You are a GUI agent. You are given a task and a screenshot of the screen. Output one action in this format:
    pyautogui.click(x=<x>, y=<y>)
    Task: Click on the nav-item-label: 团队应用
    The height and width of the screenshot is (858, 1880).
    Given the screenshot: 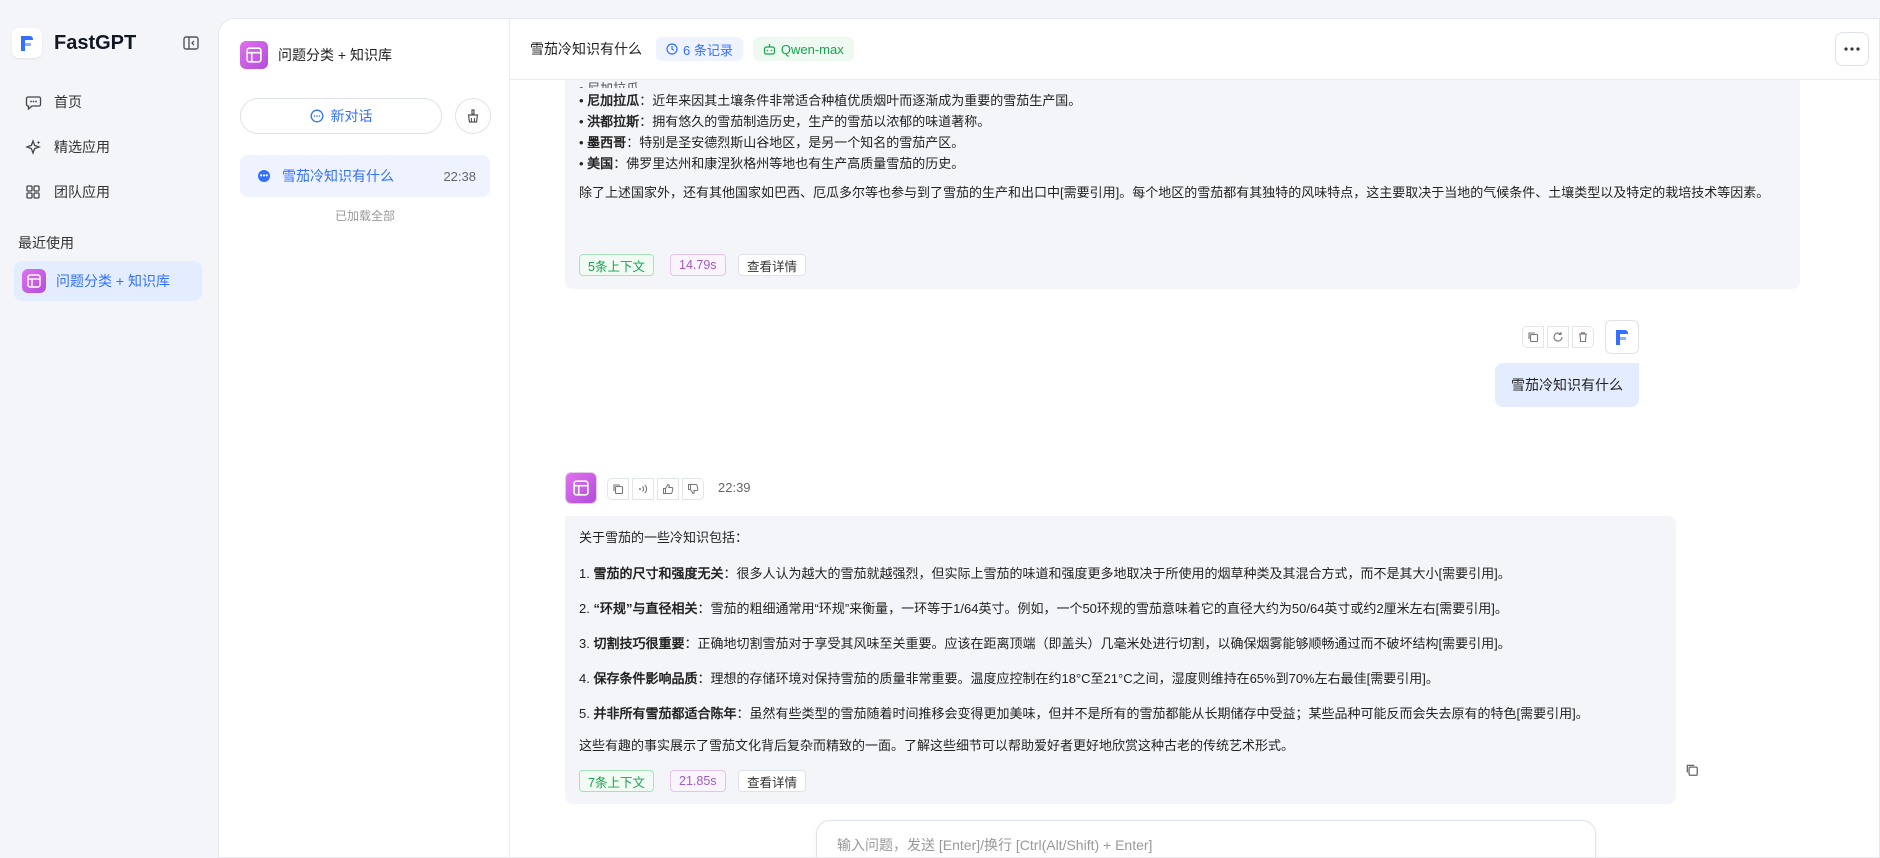 What is the action you would take?
    pyautogui.click(x=82, y=192)
    